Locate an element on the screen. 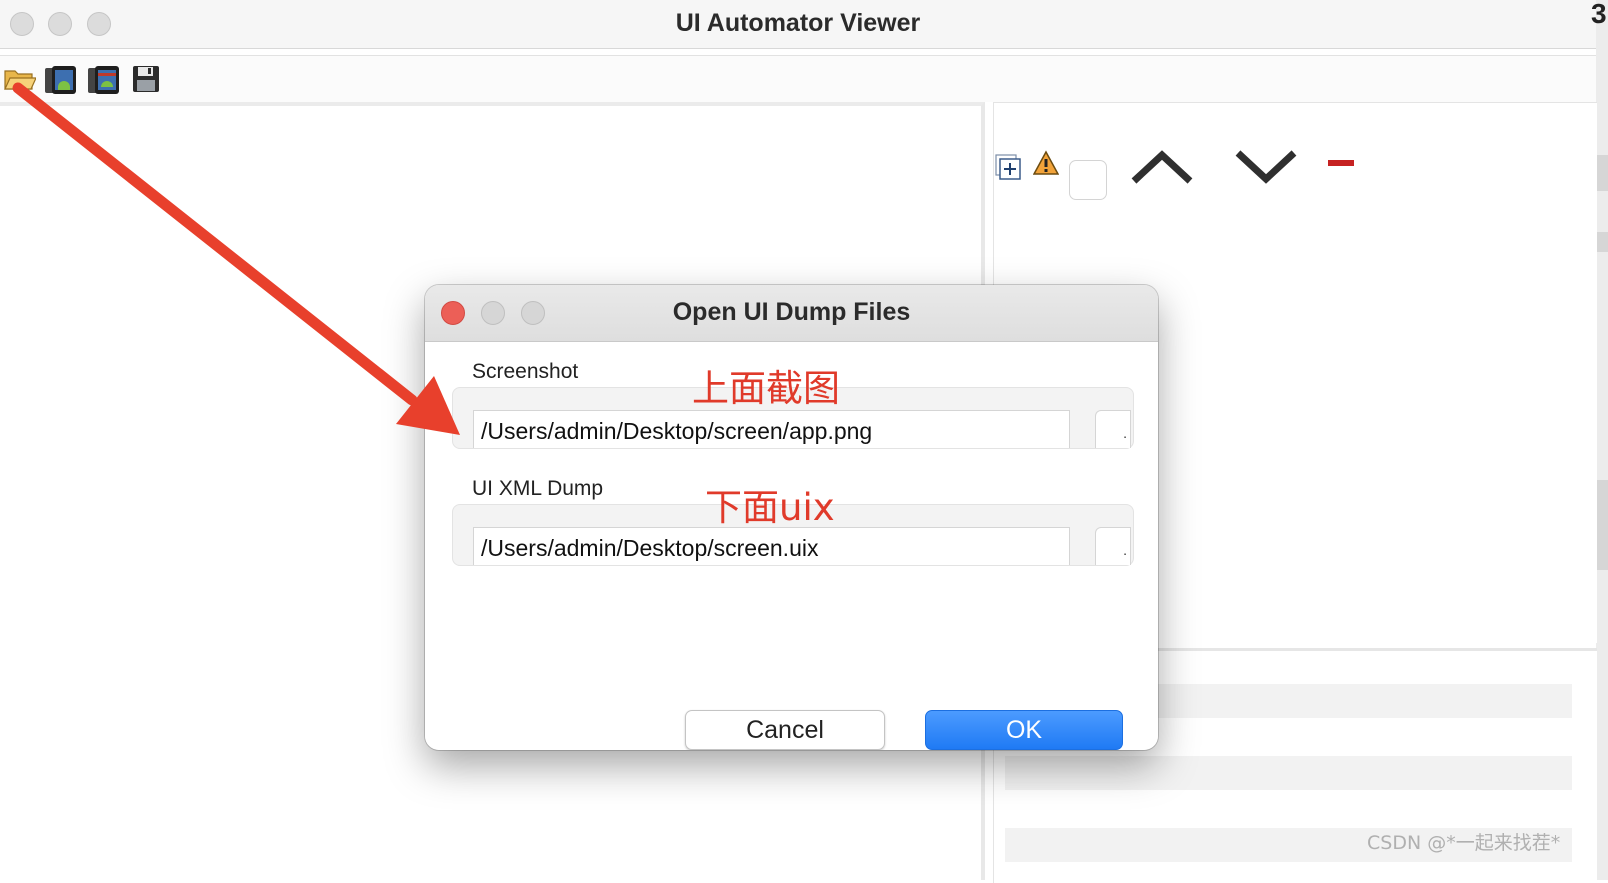 The width and height of the screenshot is (1608, 883). detail-row is located at coordinates (1288, 773).